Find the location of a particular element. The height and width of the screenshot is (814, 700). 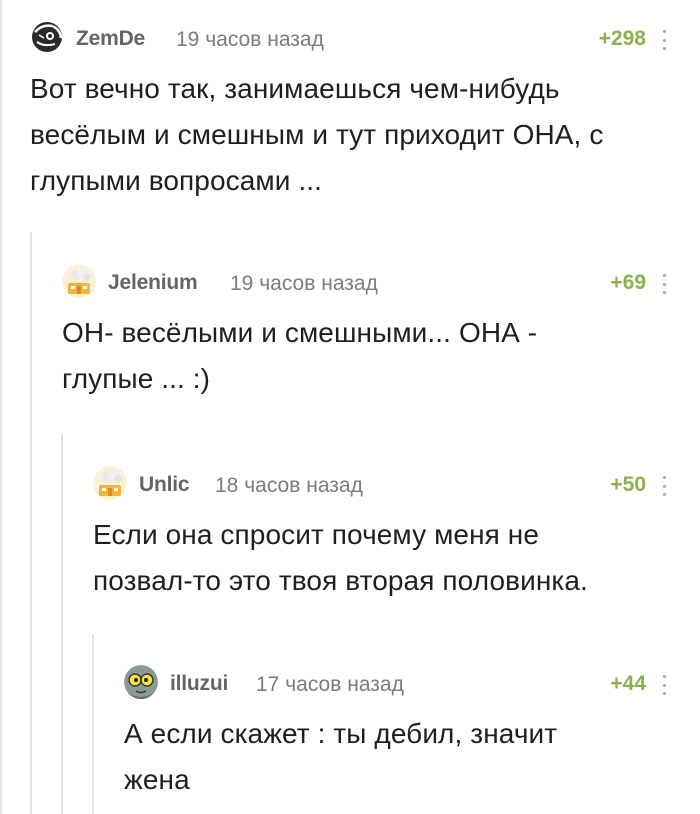

comment-text-line: ОН- весёлыми и смешными... ОНА - is located at coordinates (300, 332).